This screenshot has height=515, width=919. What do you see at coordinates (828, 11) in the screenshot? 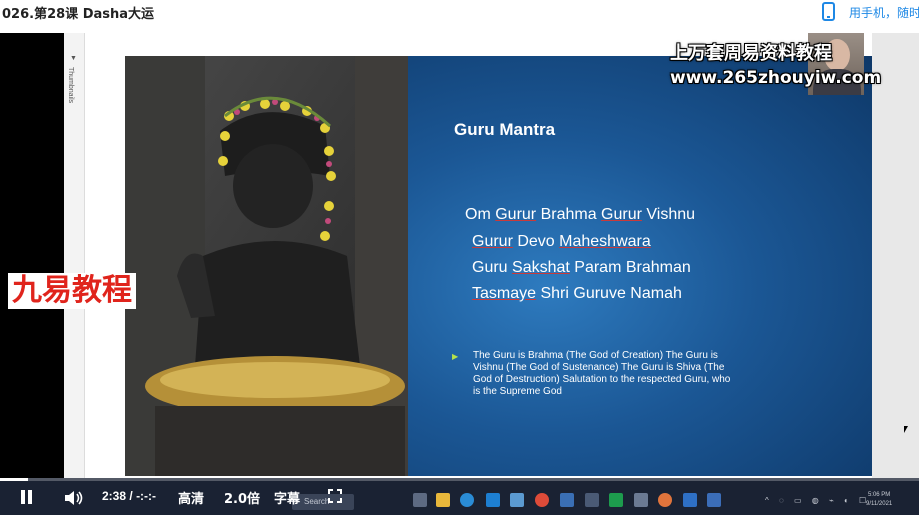
I see `phone-icon` at bounding box center [828, 11].